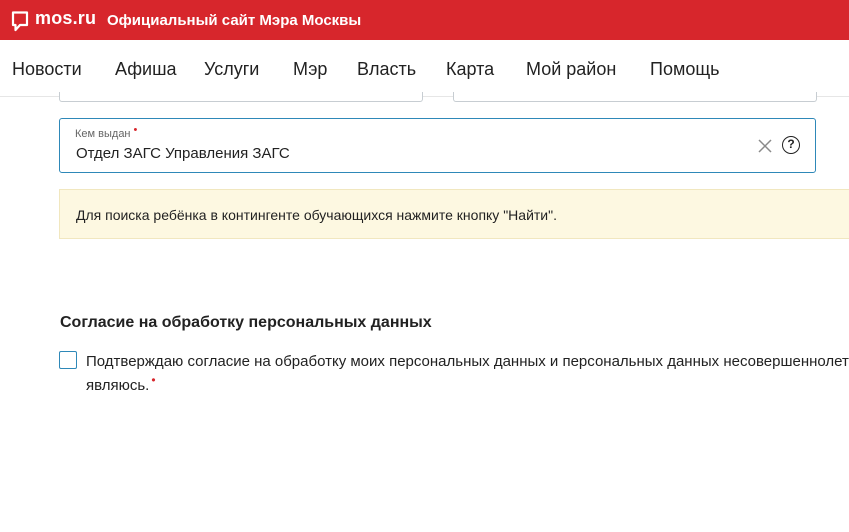  Describe the element at coordinates (635, 97) in the screenshot. I see `input-field-partial-right` at that location.